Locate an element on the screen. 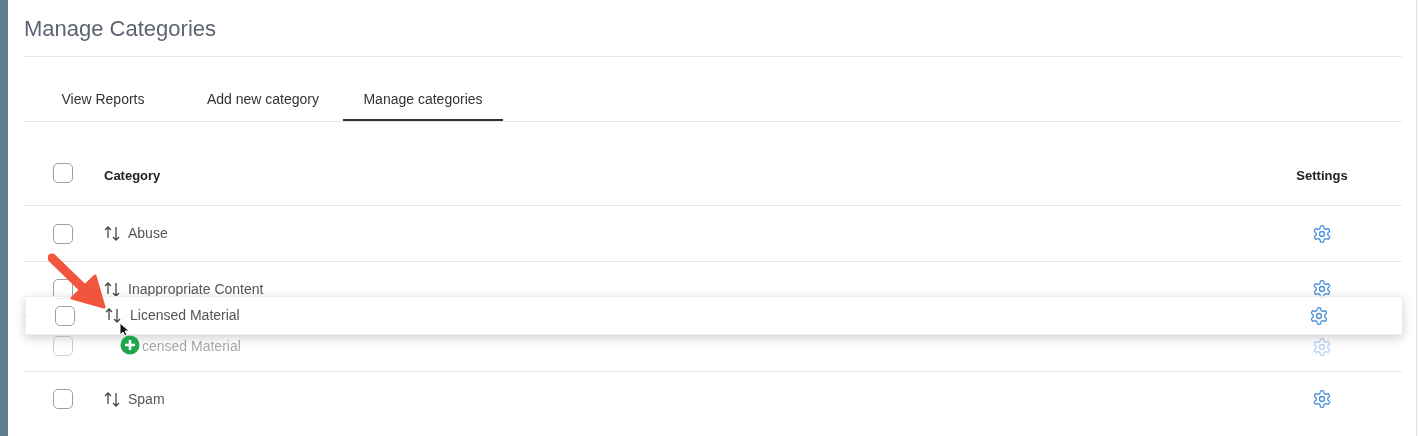 Image resolution: width=1419 pixels, height=436 pixels. page-title: Manage Categories is located at coordinates (120, 29).